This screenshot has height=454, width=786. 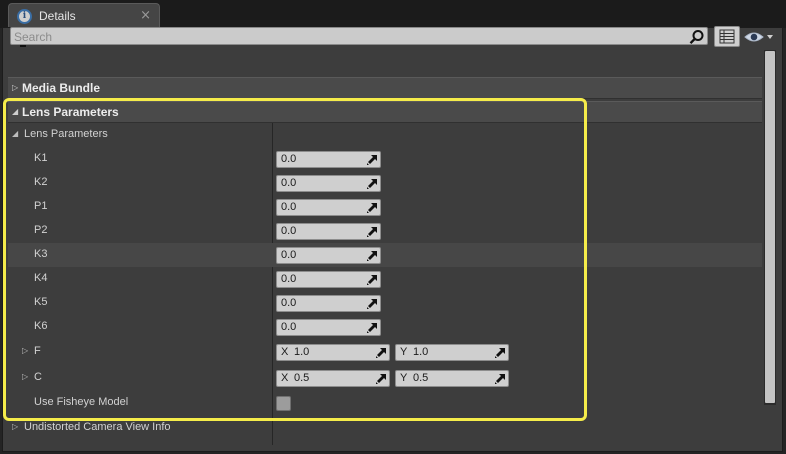 I want to click on property-row-k4: K4 0.0, so click(x=385, y=279).